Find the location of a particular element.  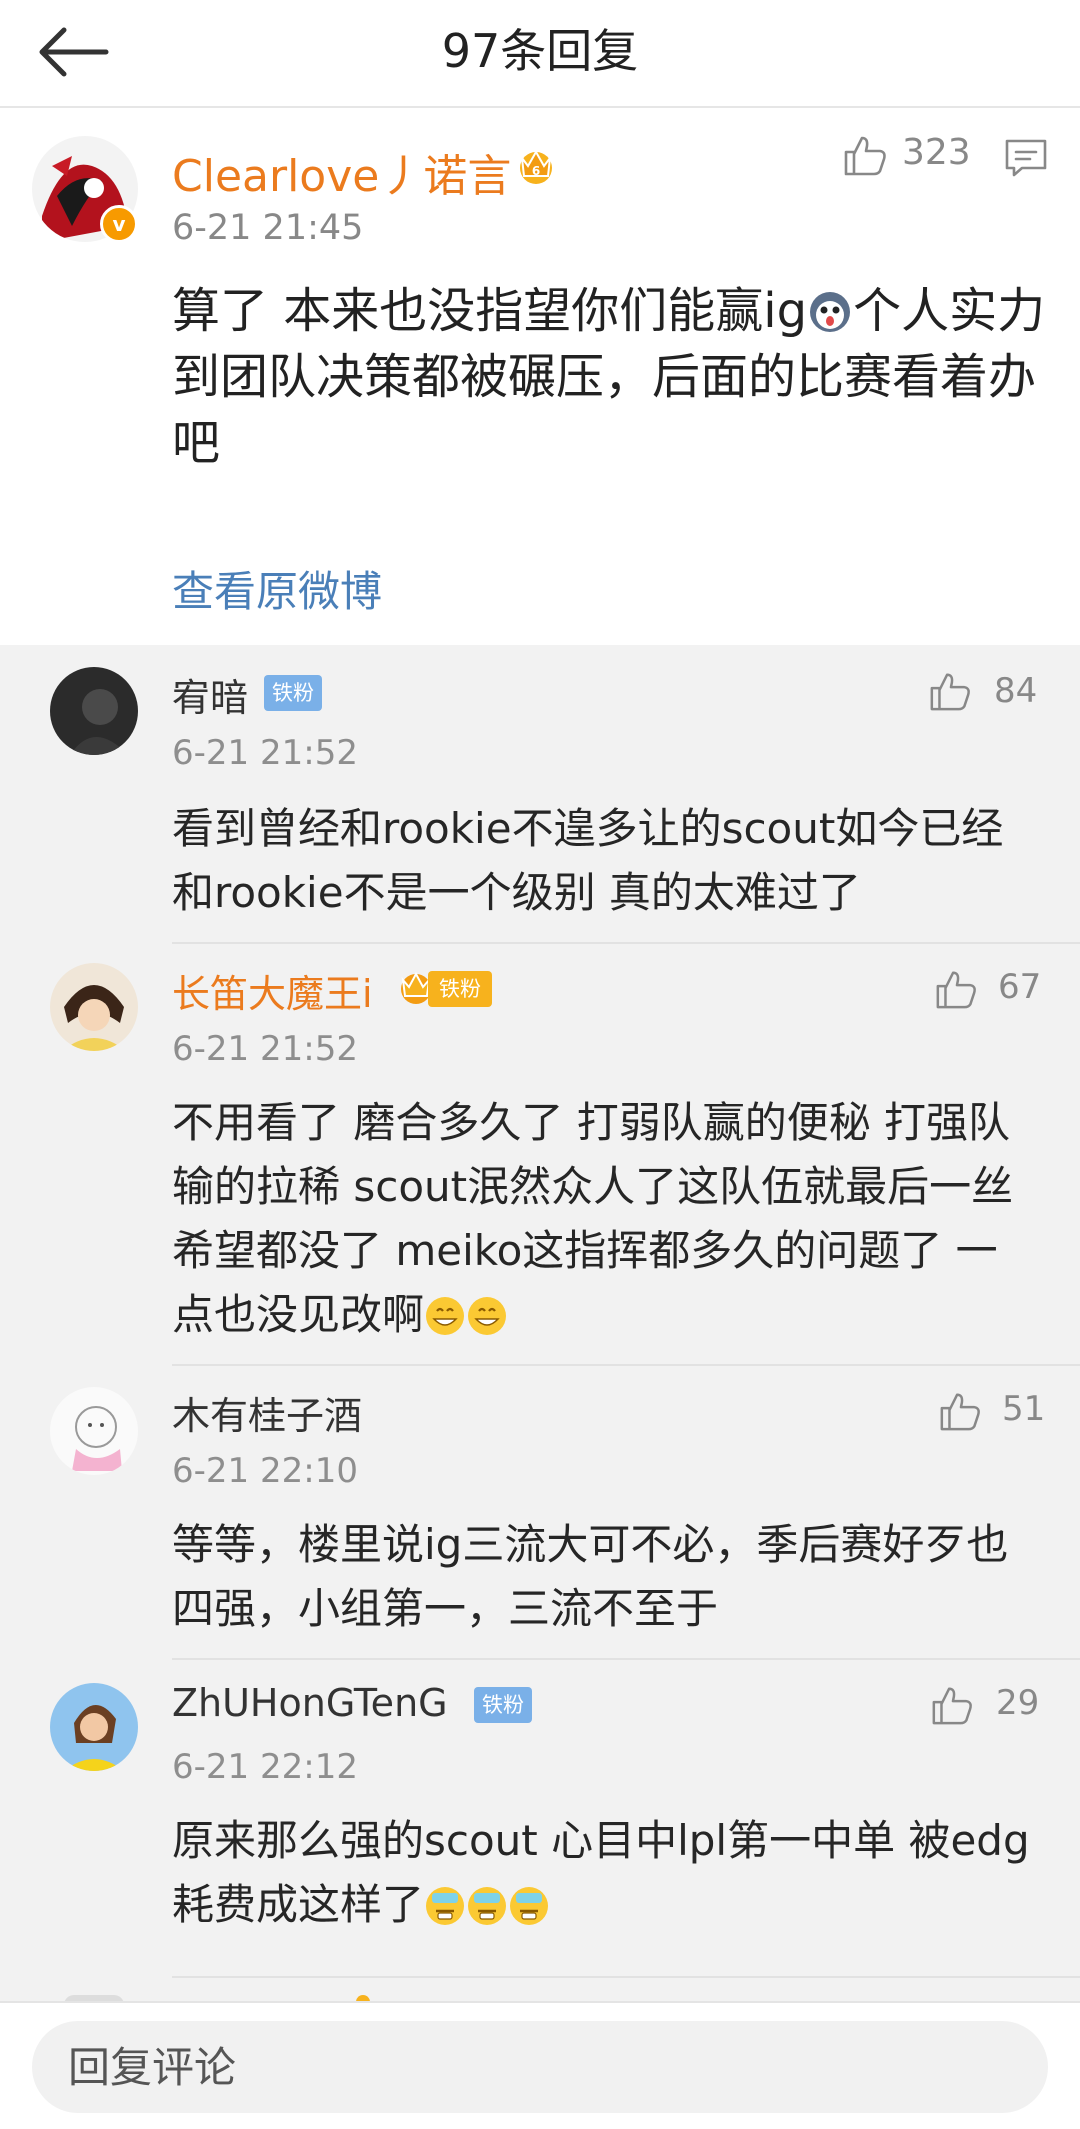

reply-username: 长笛大魔王i is located at coordinates (272, 990).